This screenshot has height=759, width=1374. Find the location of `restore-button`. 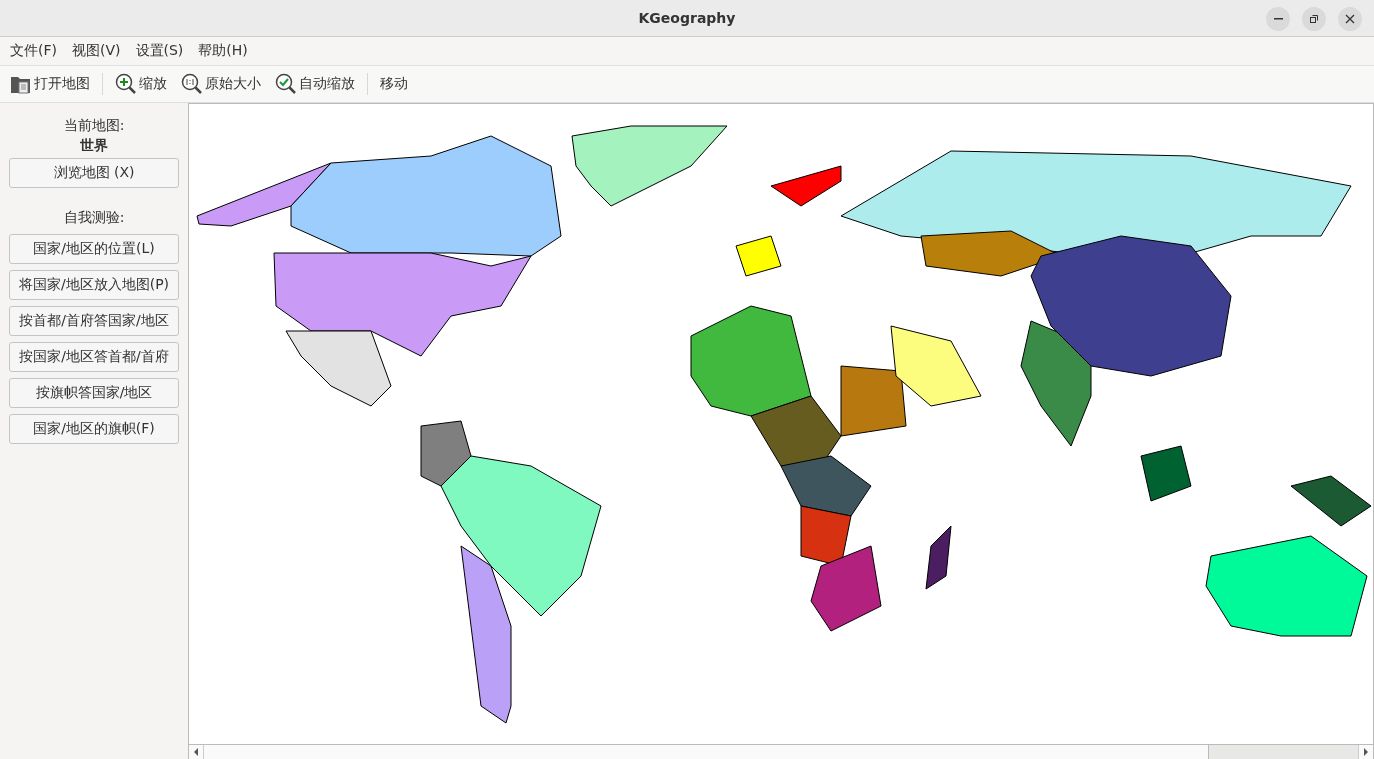

restore-button is located at coordinates (1314, 19).